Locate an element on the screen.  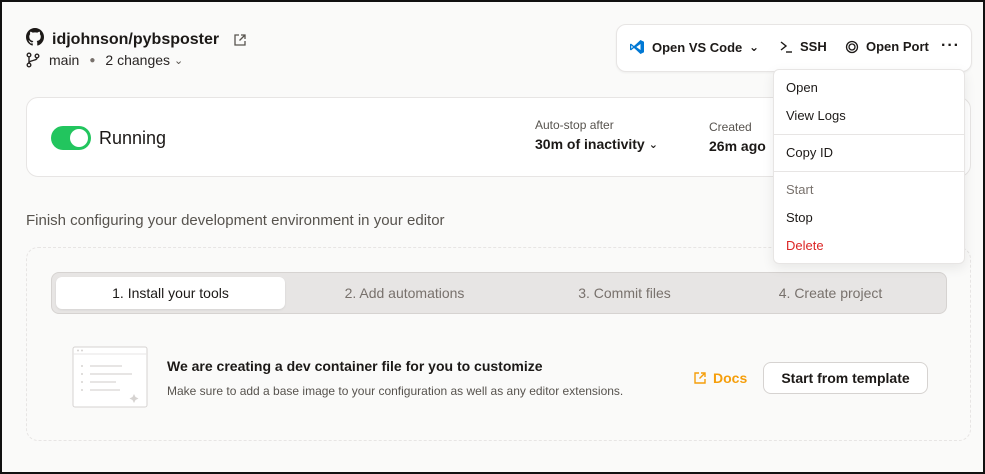
file-illustration-icon is located at coordinates (110, 379).